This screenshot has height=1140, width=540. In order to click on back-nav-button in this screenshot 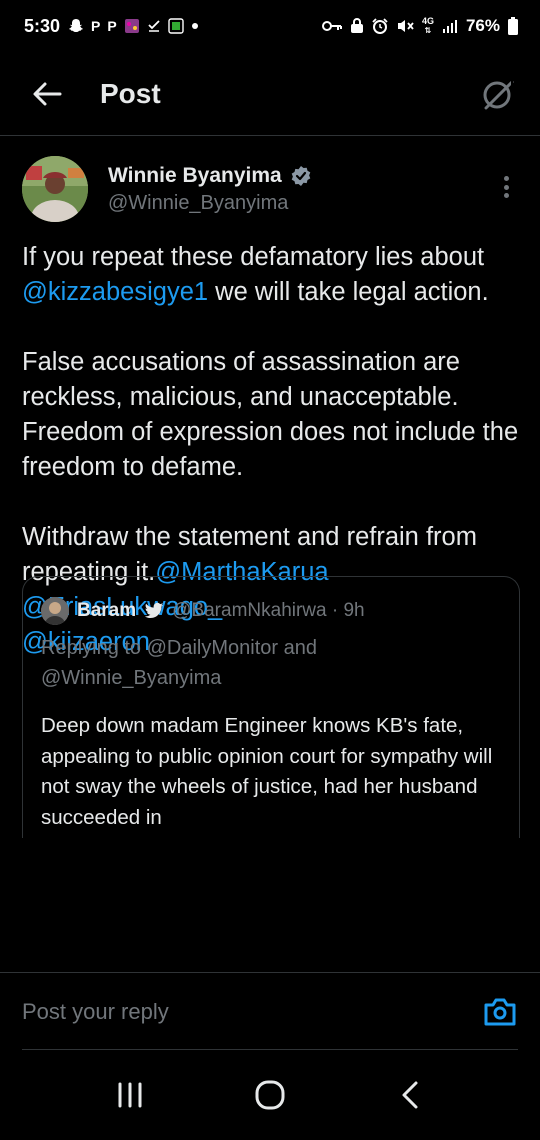, I will do `click(410, 1095)`.